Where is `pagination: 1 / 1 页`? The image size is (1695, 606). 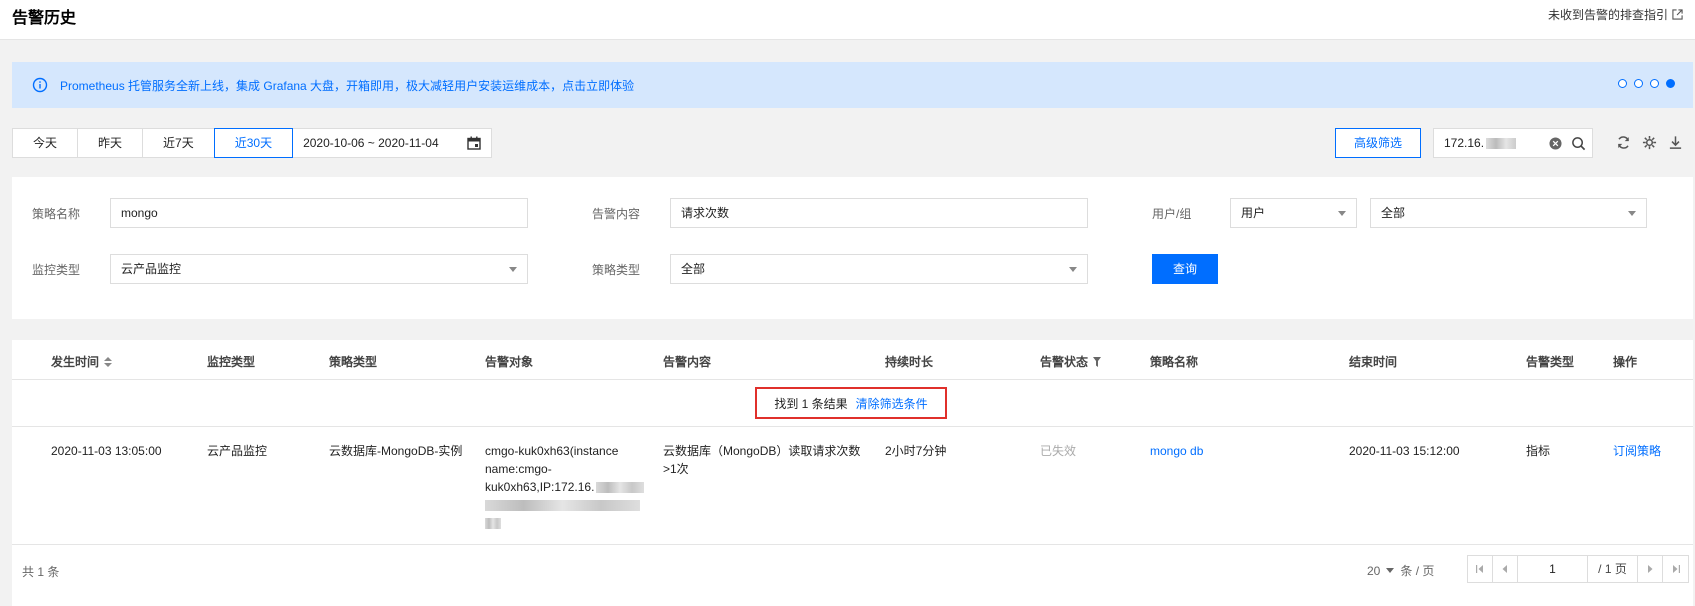
pagination: 1 / 1 页 is located at coordinates (1578, 569).